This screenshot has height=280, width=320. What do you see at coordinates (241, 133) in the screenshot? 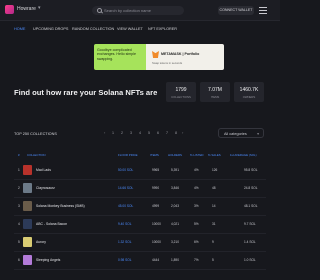
I see `category-select: All categories ▾` at bounding box center [241, 133].